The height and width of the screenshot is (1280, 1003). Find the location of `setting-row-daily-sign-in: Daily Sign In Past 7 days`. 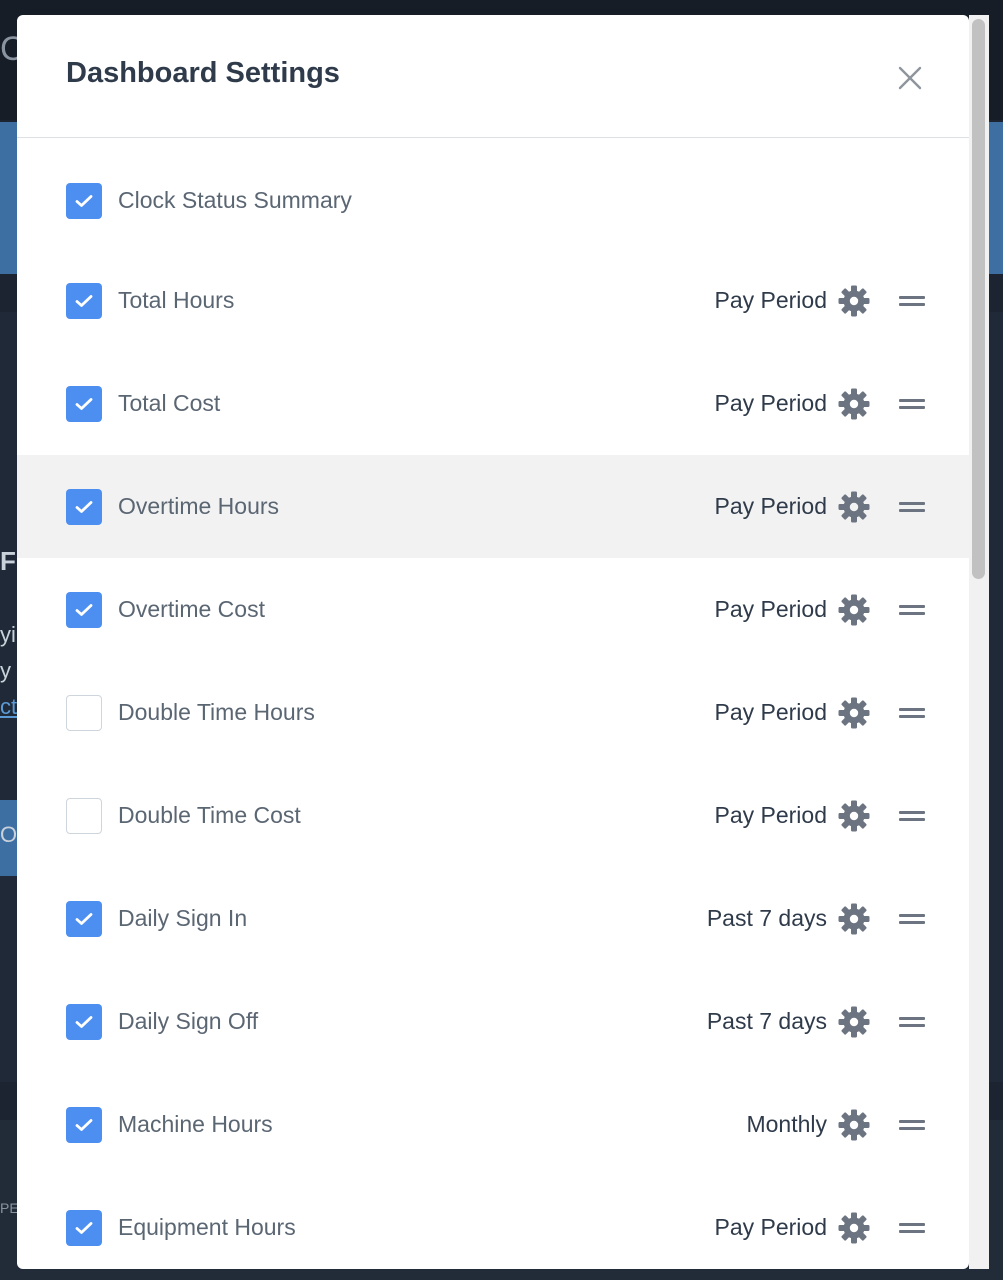

setting-row-daily-sign-in: Daily Sign In Past 7 days is located at coordinates (493, 918).